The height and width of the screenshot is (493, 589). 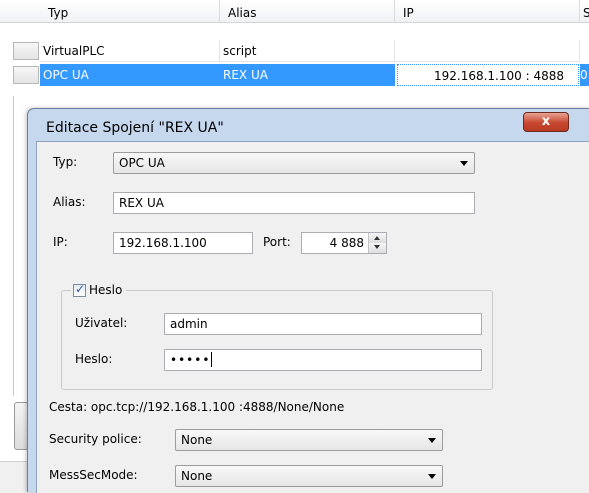 I want to click on cell-extra: 0, so click(x=584, y=75).